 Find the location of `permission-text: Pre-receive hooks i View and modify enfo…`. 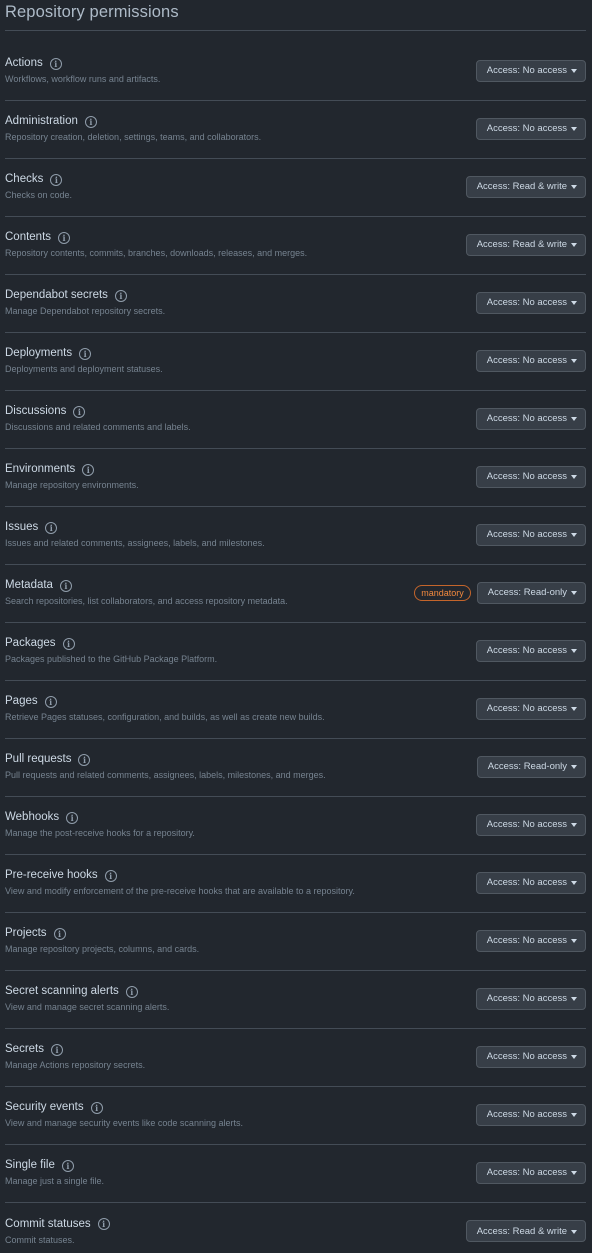

permission-text: Pre-receive hooks i View and modify enfo… is located at coordinates (180, 882).